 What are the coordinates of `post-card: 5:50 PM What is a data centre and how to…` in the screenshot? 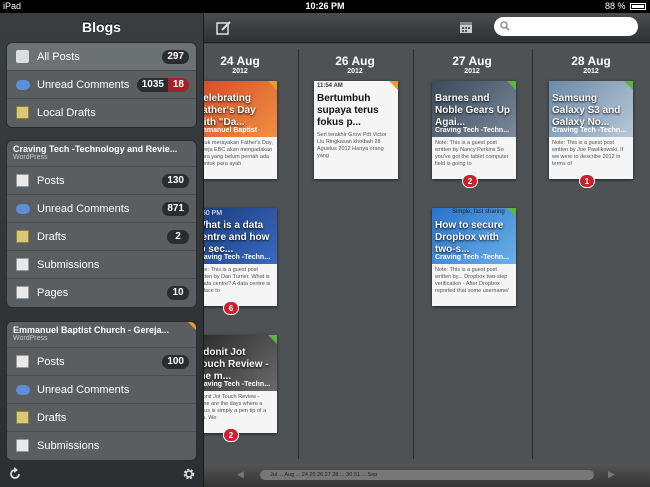 It's located at (235, 261).